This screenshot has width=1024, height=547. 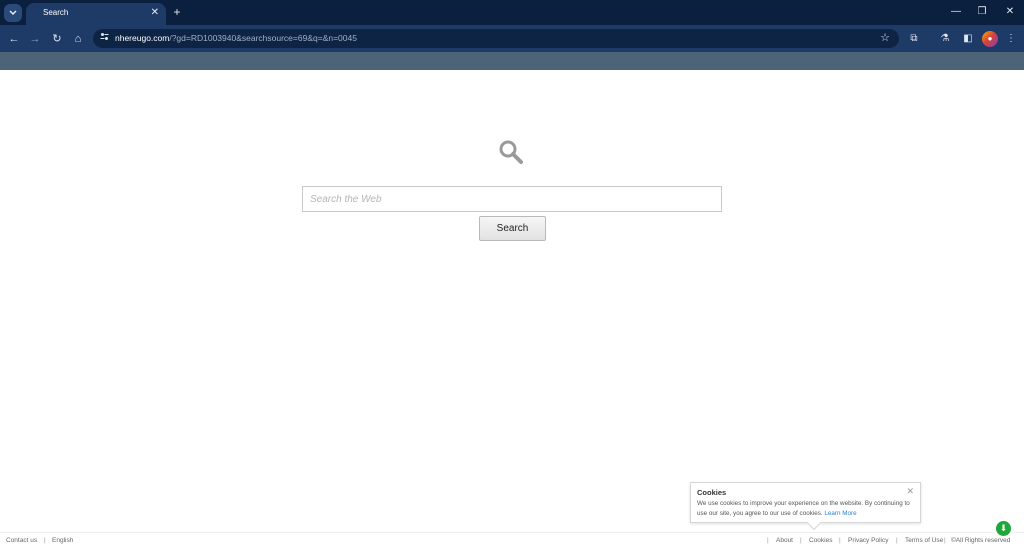 What do you see at coordinates (78, 39) in the screenshot?
I see `home-icon: ⌂` at bounding box center [78, 39].